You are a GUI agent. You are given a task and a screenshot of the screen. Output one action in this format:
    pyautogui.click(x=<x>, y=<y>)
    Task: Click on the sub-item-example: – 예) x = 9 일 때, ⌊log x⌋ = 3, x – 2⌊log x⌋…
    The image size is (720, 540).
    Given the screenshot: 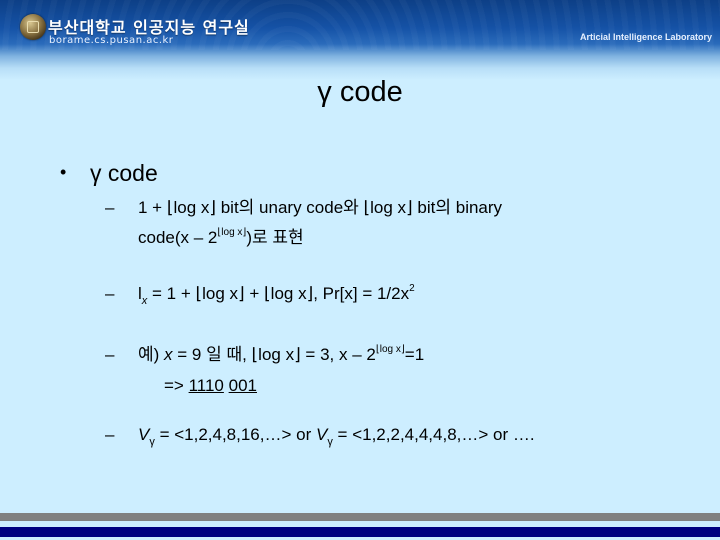 What is the action you would take?
    pyautogui.click(x=264, y=367)
    